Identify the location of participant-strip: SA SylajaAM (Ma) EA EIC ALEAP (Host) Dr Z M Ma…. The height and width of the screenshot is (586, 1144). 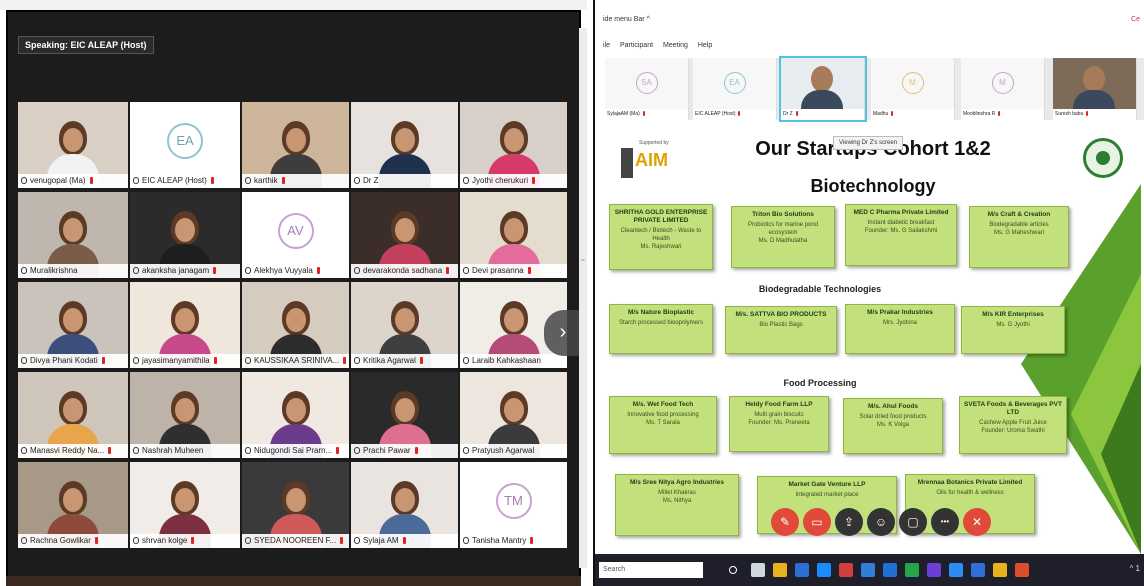
(874, 89).